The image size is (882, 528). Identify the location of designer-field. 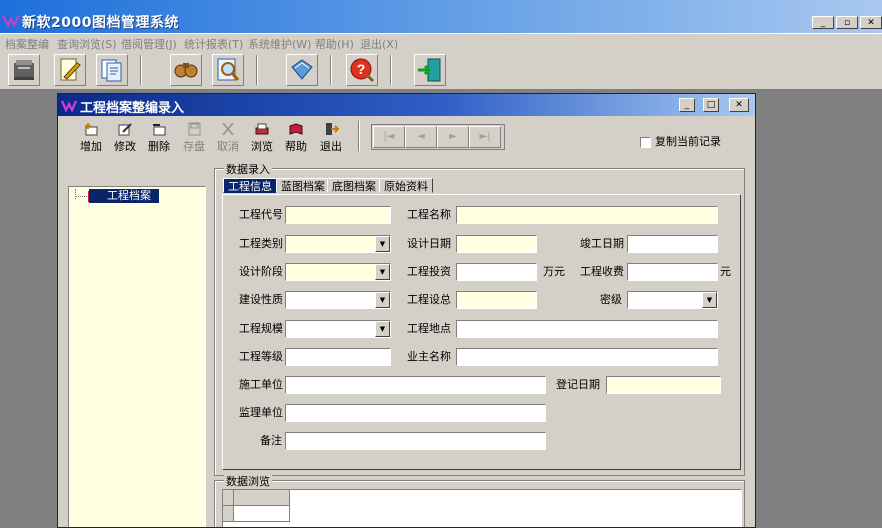
(496, 300).